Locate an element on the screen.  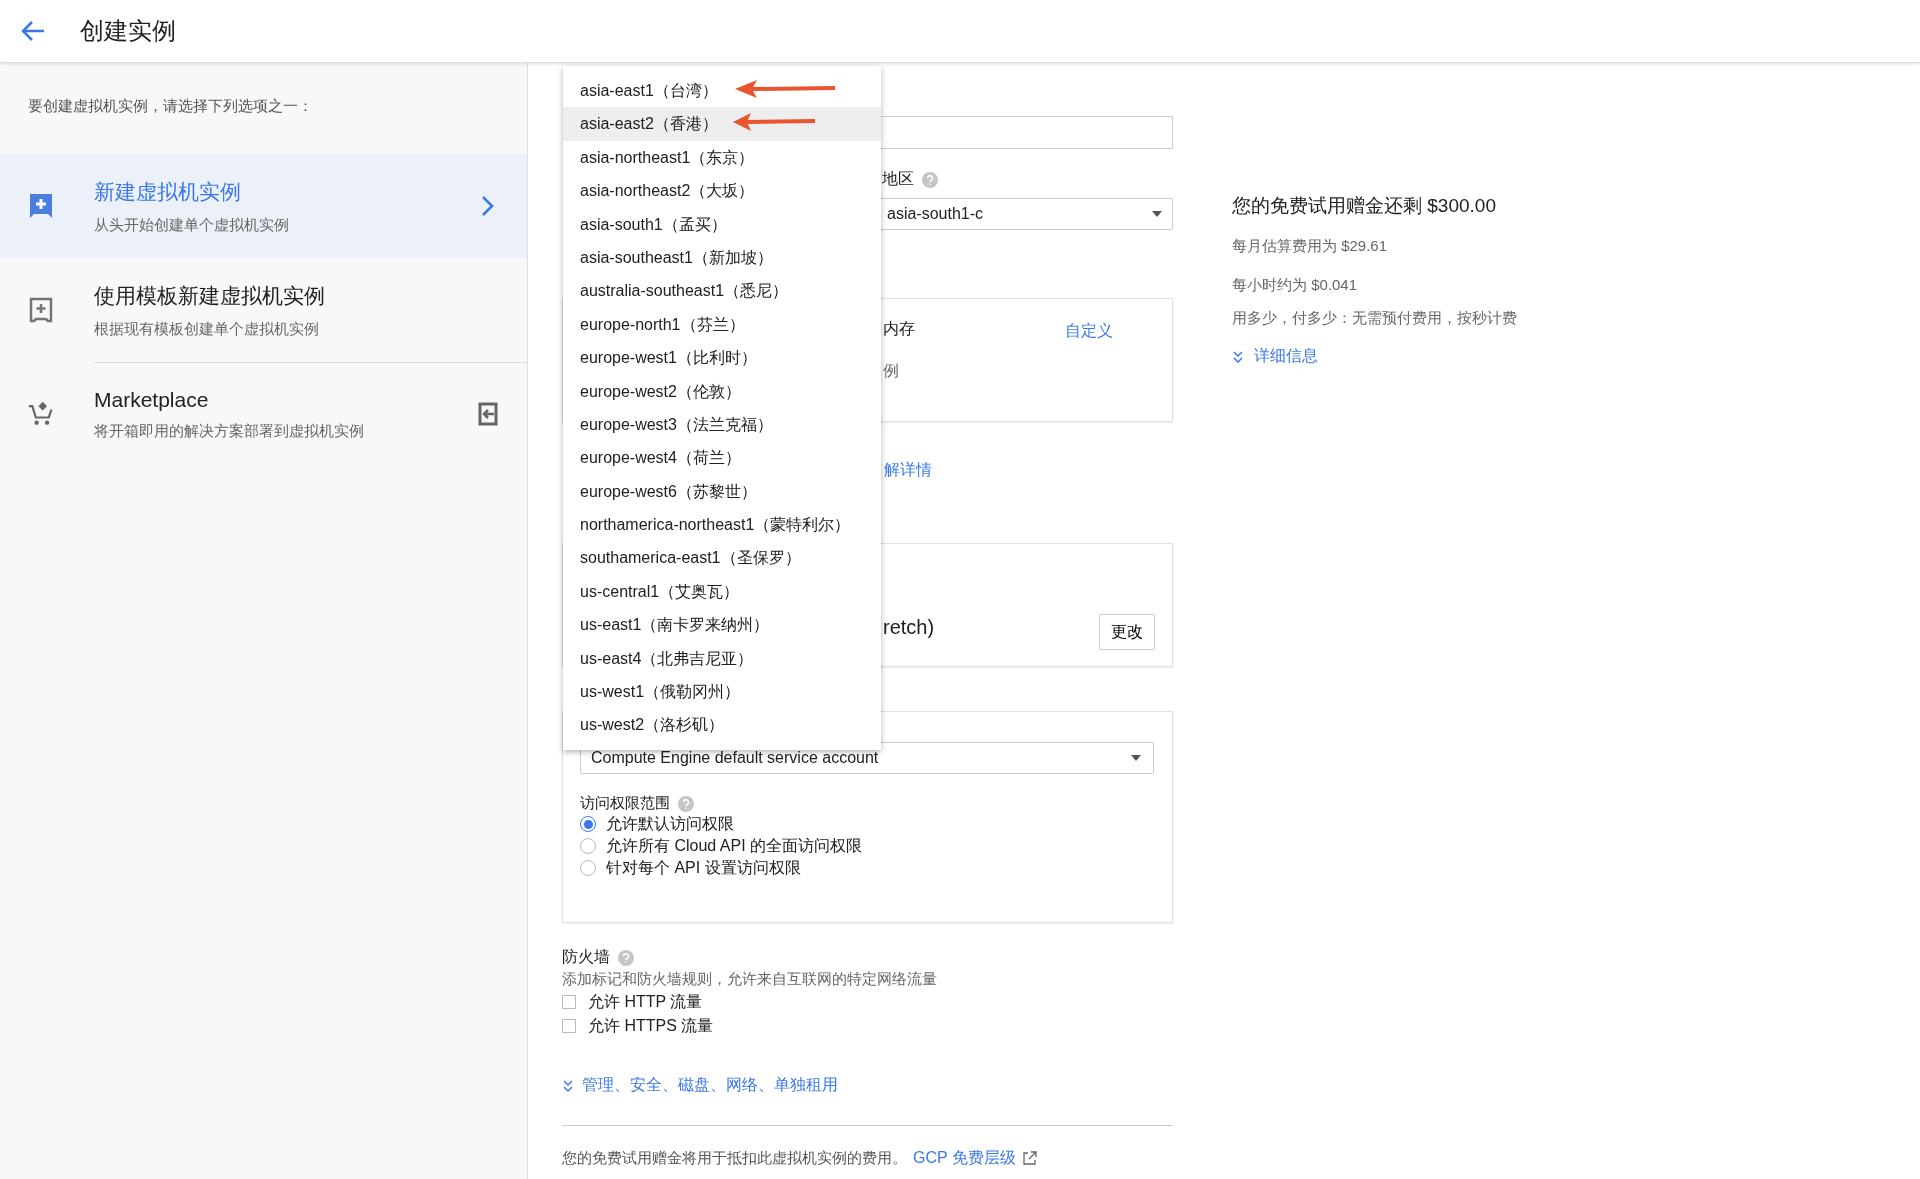
add-template-icon is located at coordinates (41, 310).